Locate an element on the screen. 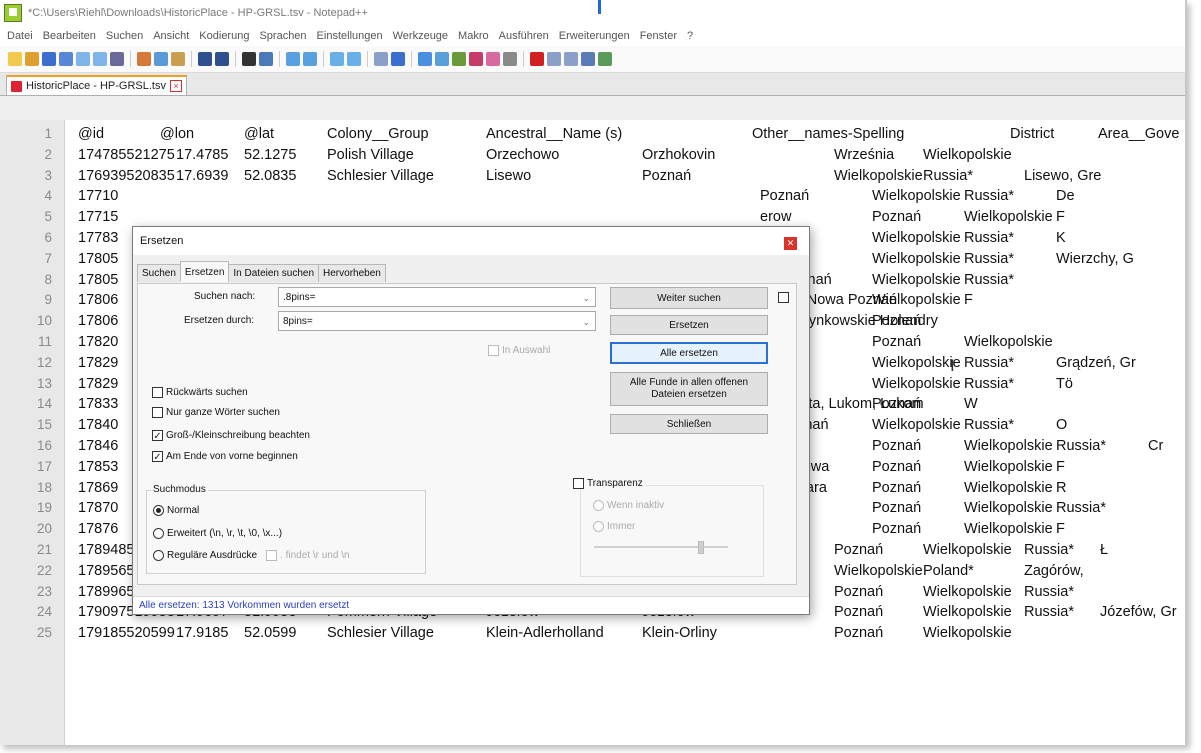  close-all-icon is located at coordinates (100, 59).